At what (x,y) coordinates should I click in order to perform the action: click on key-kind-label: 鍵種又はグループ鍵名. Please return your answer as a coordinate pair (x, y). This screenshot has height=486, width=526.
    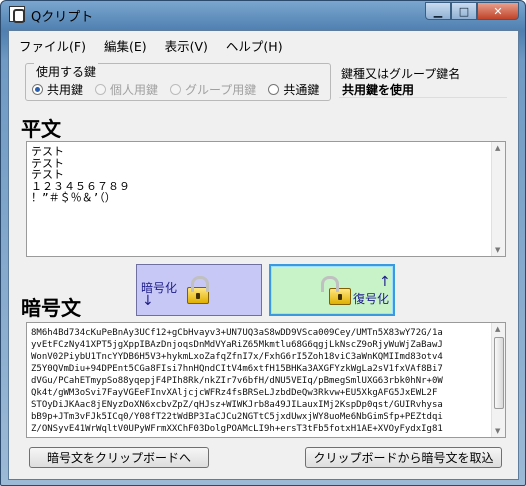
    Looking at the image, I should click on (401, 74).